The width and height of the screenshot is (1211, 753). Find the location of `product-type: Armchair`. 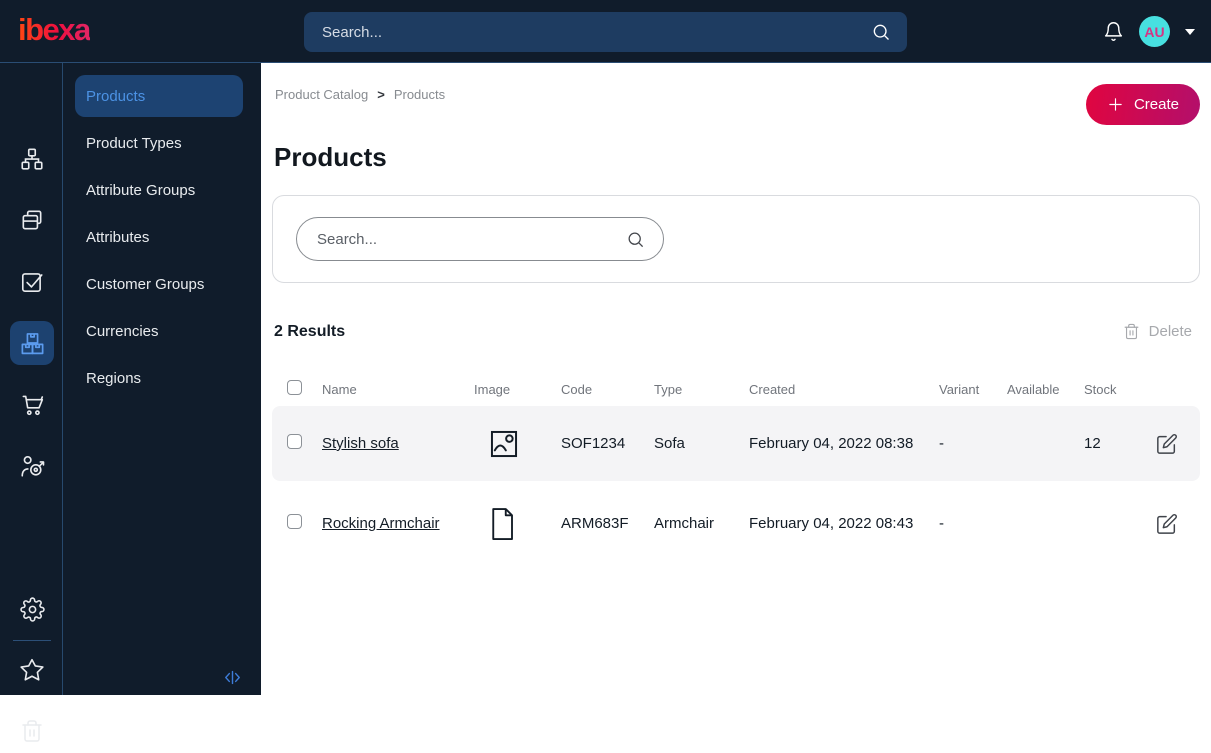

product-type: Armchair is located at coordinates (684, 523).